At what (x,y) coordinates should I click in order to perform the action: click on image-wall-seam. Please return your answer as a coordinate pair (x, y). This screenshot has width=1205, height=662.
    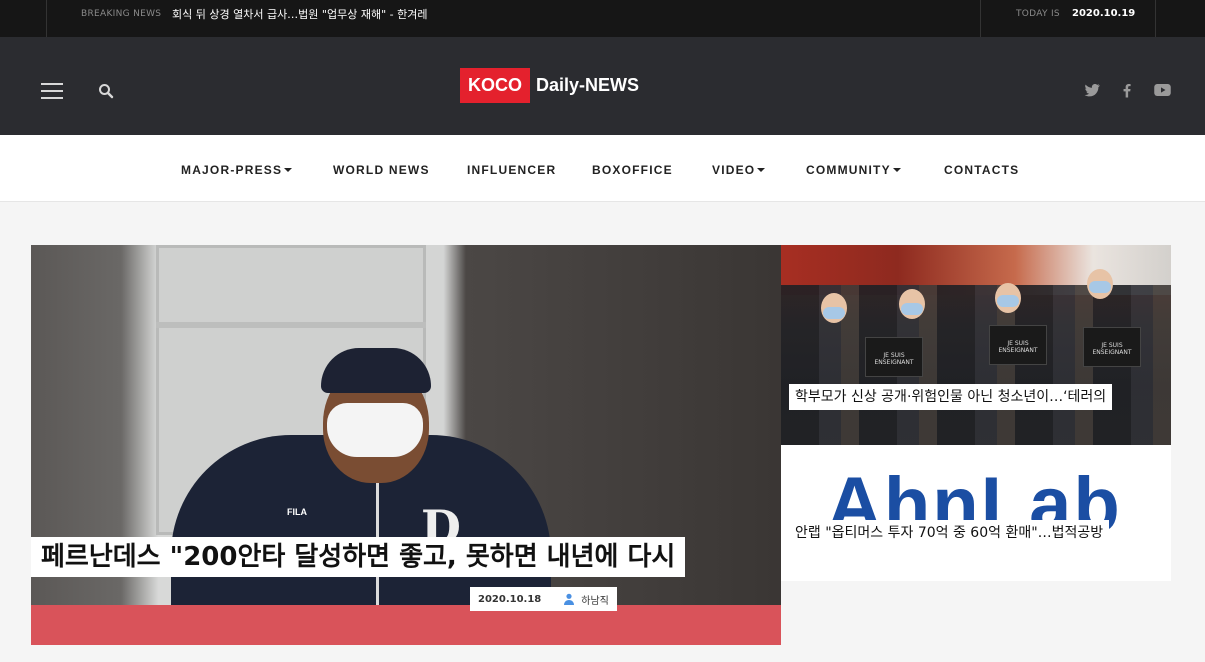
    Looking at the image, I should click on (291, 325).